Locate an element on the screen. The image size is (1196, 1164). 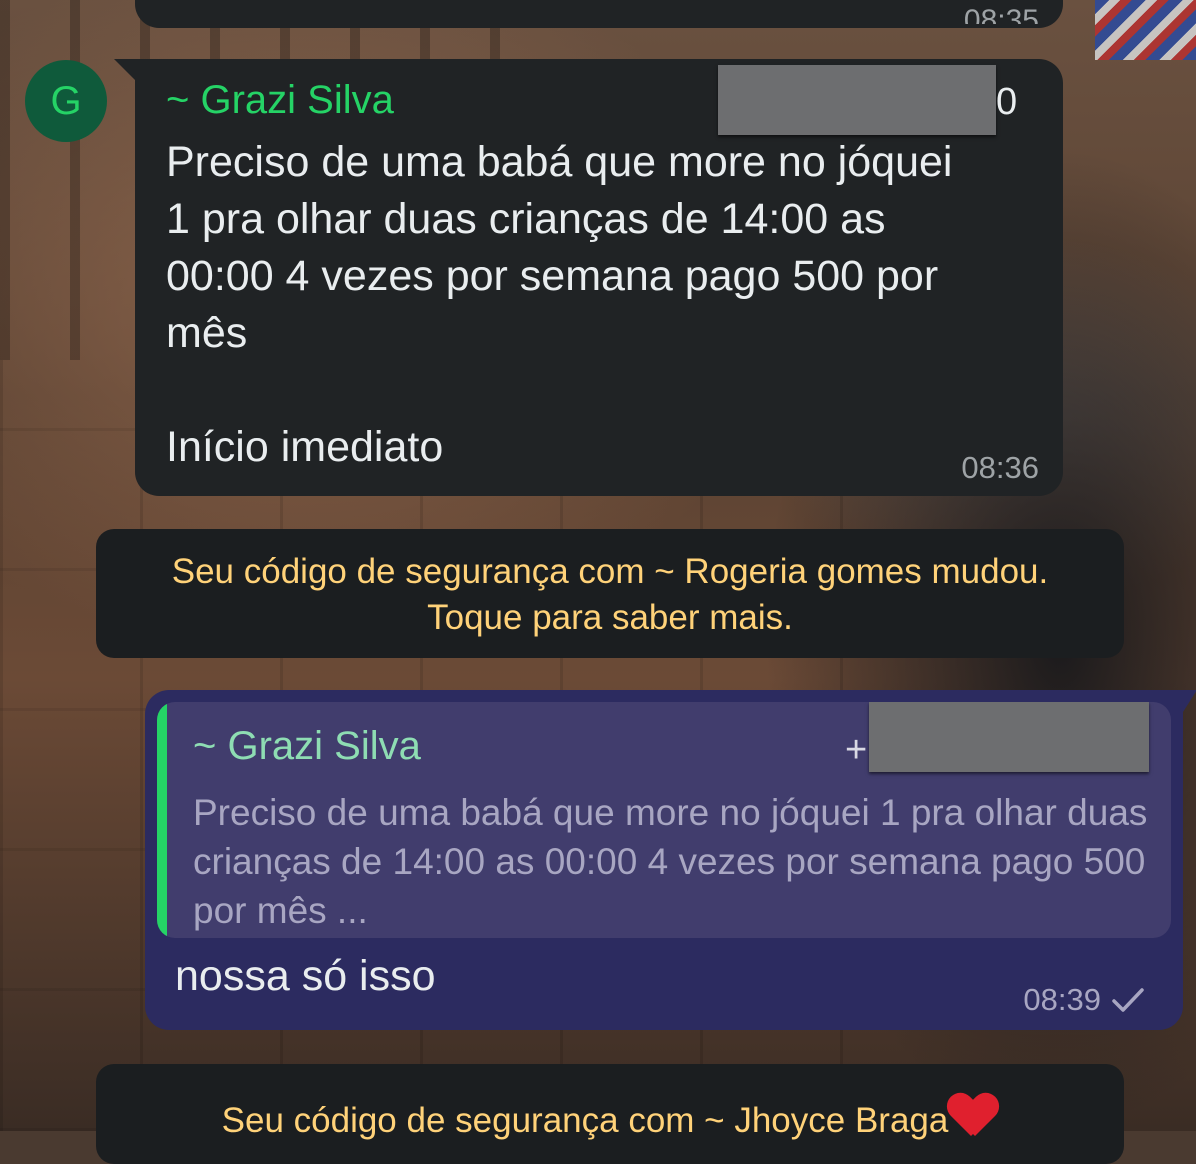
message-time: 08:39 is located at coordinates (1062, 999).